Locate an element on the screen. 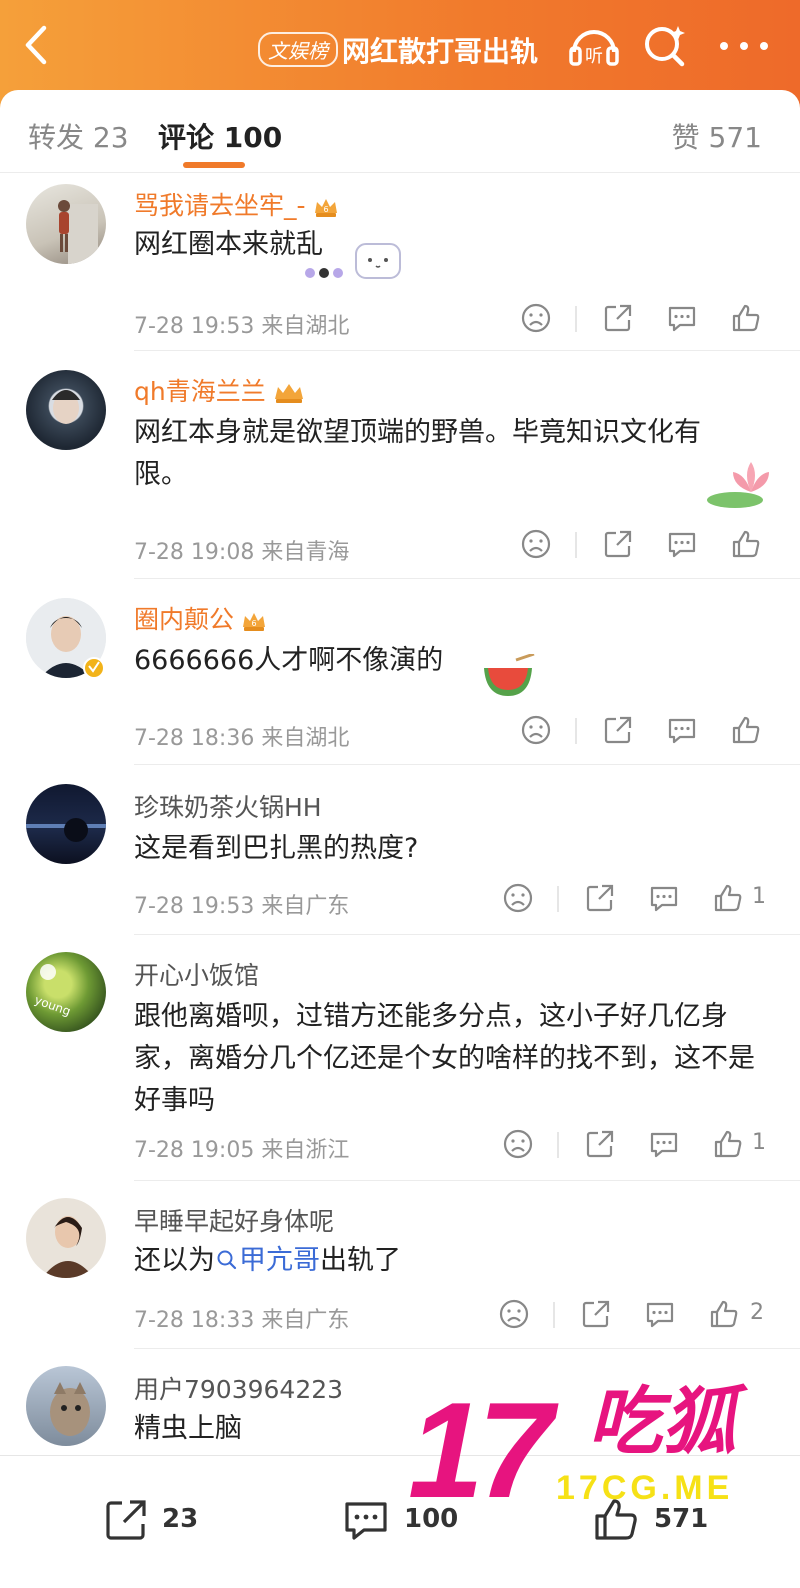  repost-share-icon is located at coordinates (126, 1520).